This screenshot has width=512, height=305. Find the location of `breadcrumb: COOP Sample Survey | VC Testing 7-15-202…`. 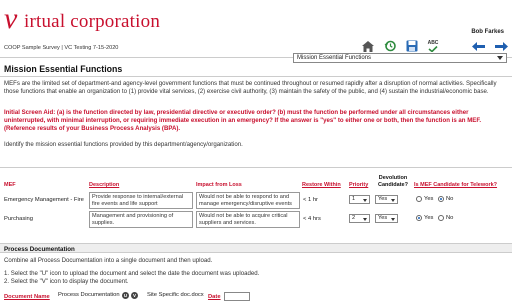

breadcrumb: COOP Sample Survey | VC Testing 7-15-202… is located at coordinates (61, 48).